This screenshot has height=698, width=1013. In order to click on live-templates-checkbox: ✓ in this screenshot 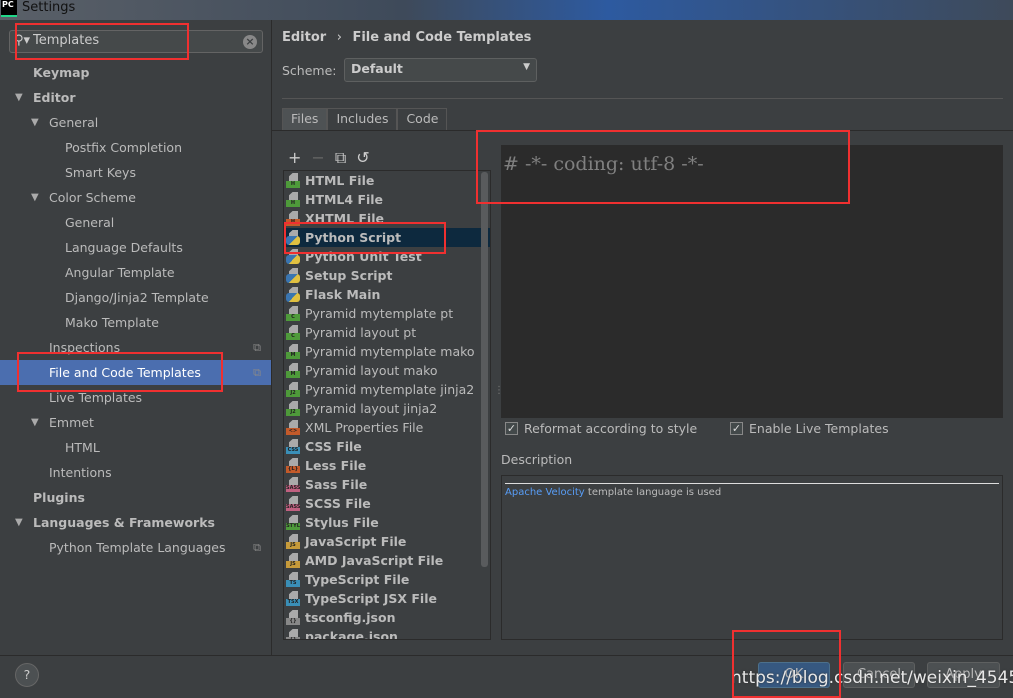, I will do `click(736, 428)`.